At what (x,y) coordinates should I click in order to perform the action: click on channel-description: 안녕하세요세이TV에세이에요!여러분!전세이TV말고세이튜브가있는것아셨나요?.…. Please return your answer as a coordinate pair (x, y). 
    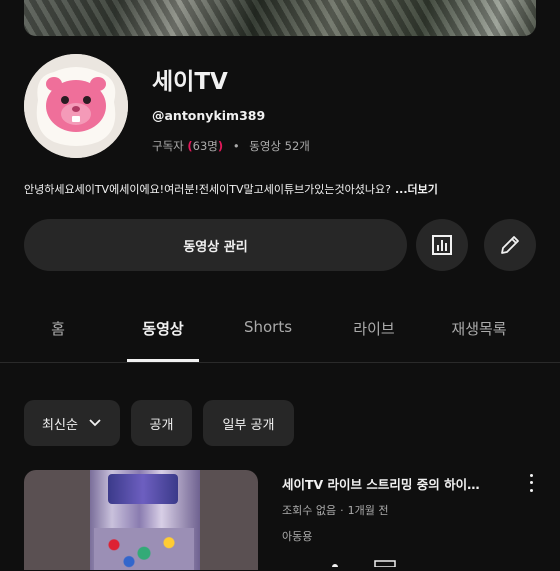
    Looking at the image, I should click on (280, 189).